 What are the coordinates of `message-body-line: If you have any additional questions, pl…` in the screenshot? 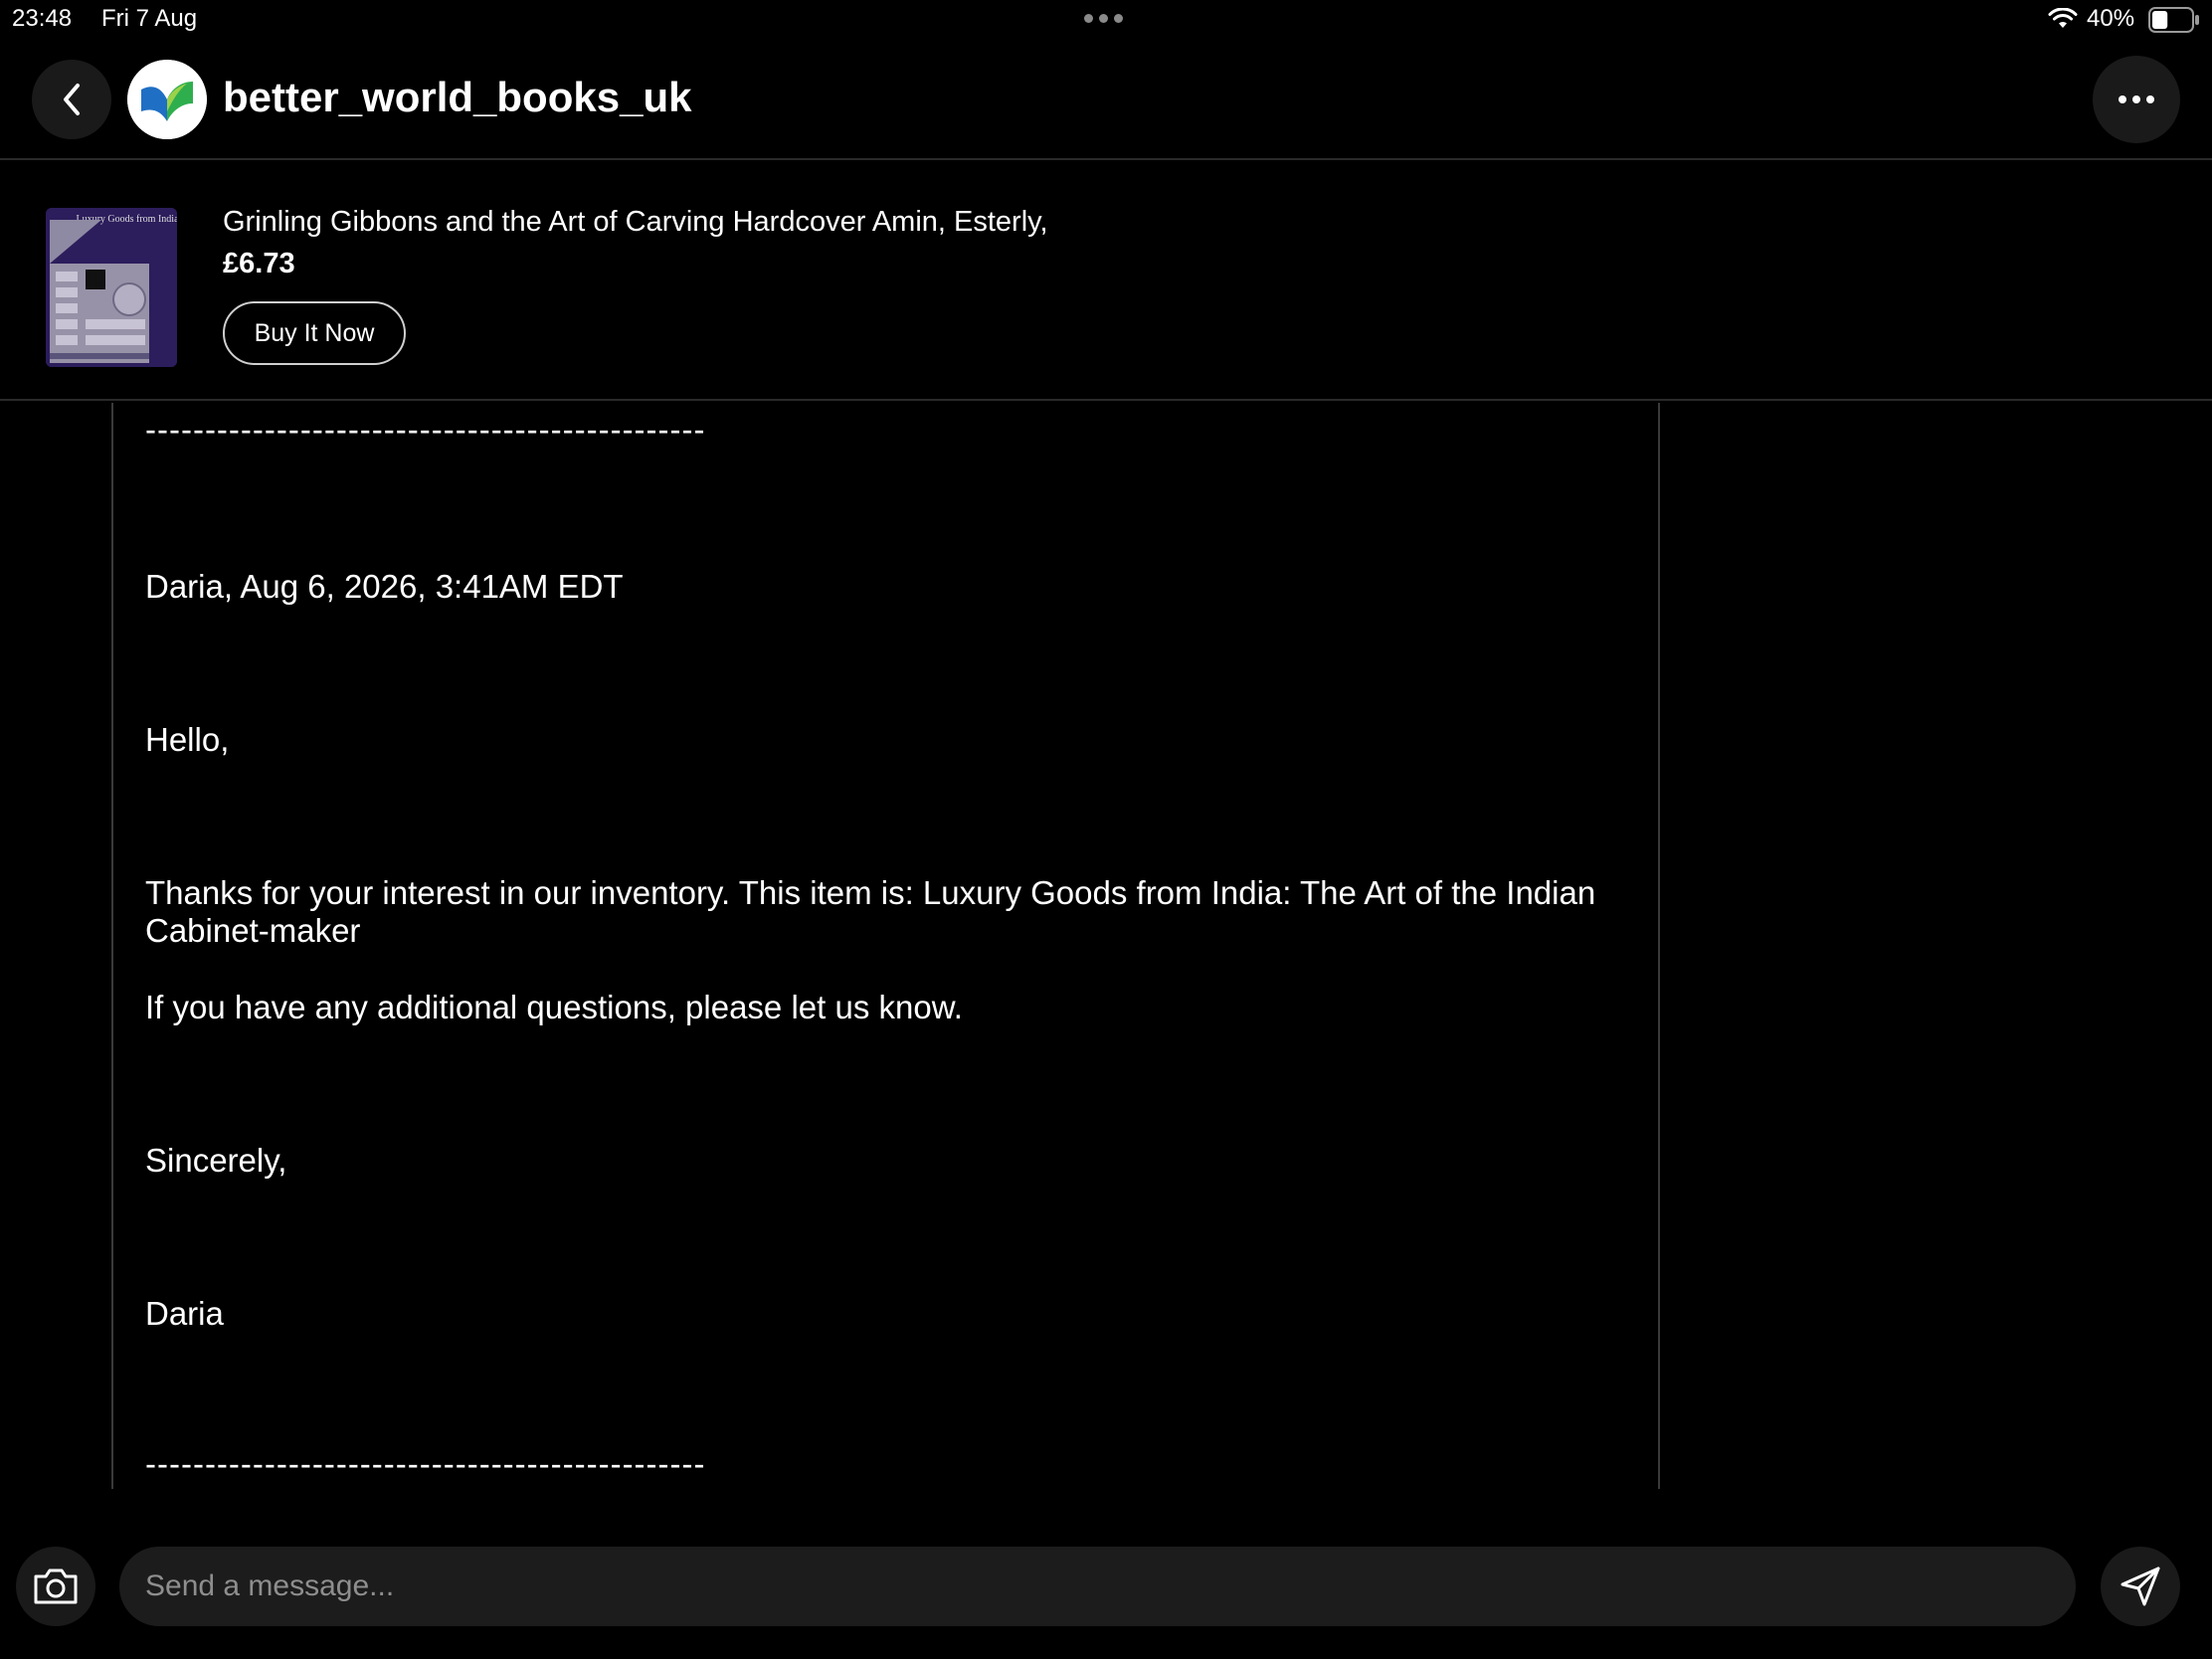 It's located at (554, 1007).